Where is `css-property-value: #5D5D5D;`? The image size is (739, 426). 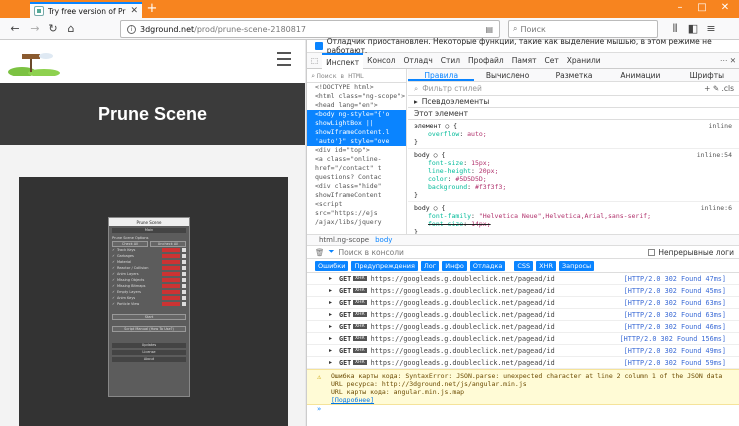
css-property-value: #5D5D5D; is located at coordinates (470, 179).